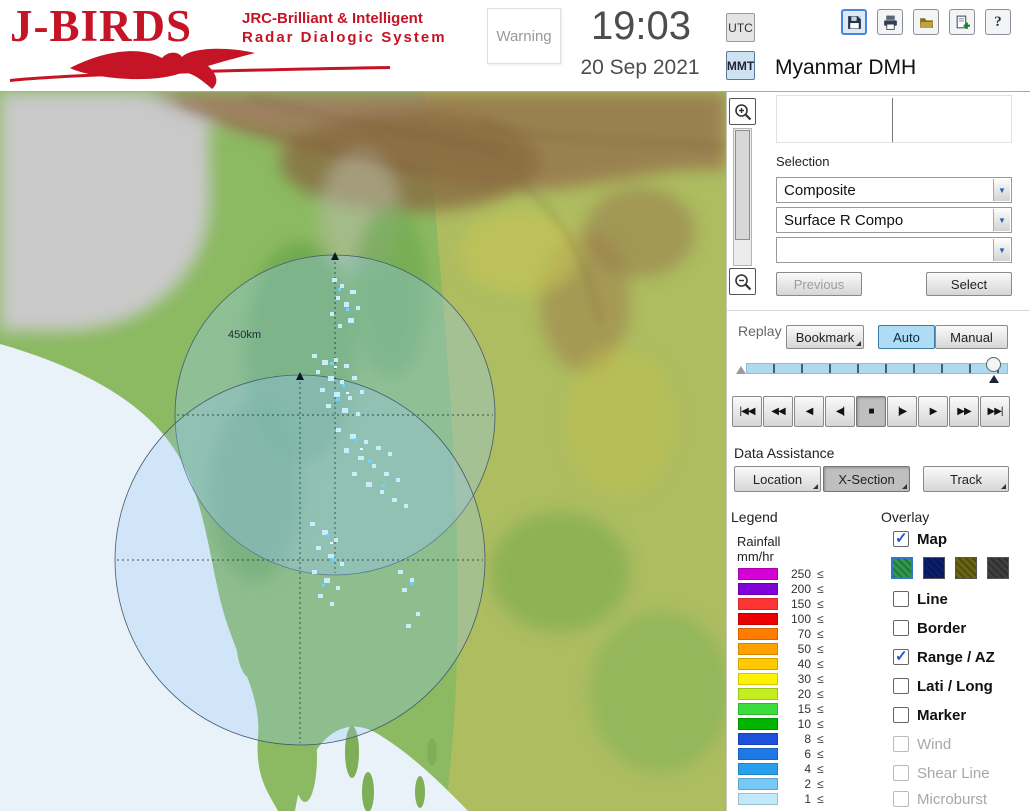  Describe the element at coordinates (964, 411) in the screenshot. I see `fast-forward-button: ▶▶` at that location.